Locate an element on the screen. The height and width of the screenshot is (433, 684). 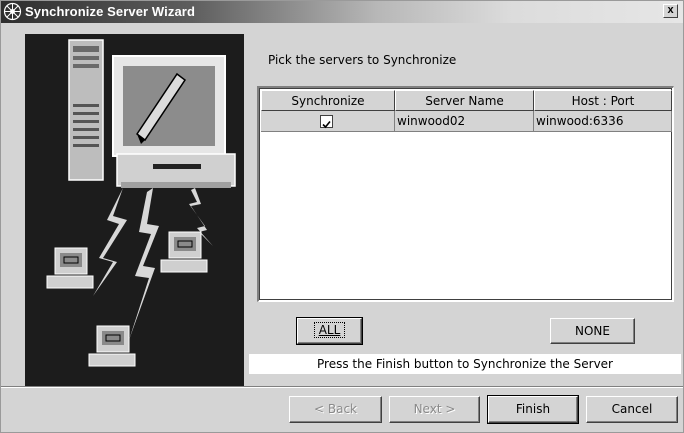
column-header-host-port: Host : Port is located at coordinates (603, 100).